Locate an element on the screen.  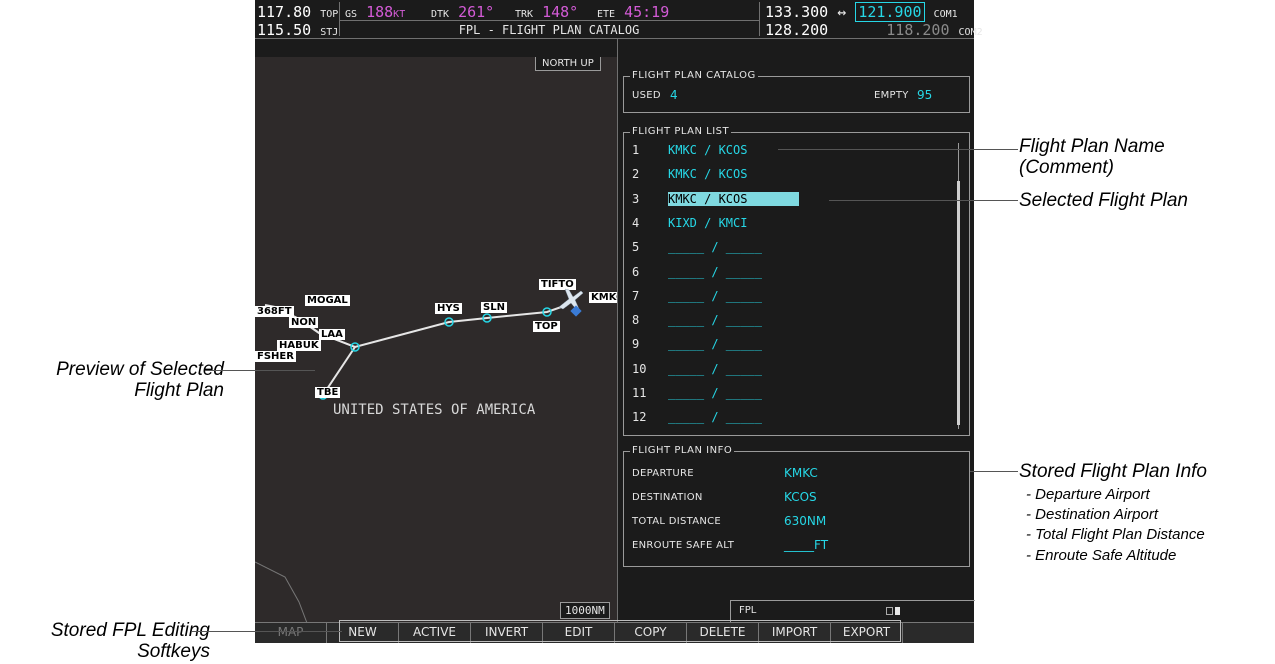
plan-number: 1 is located at coordinates (636, 150).